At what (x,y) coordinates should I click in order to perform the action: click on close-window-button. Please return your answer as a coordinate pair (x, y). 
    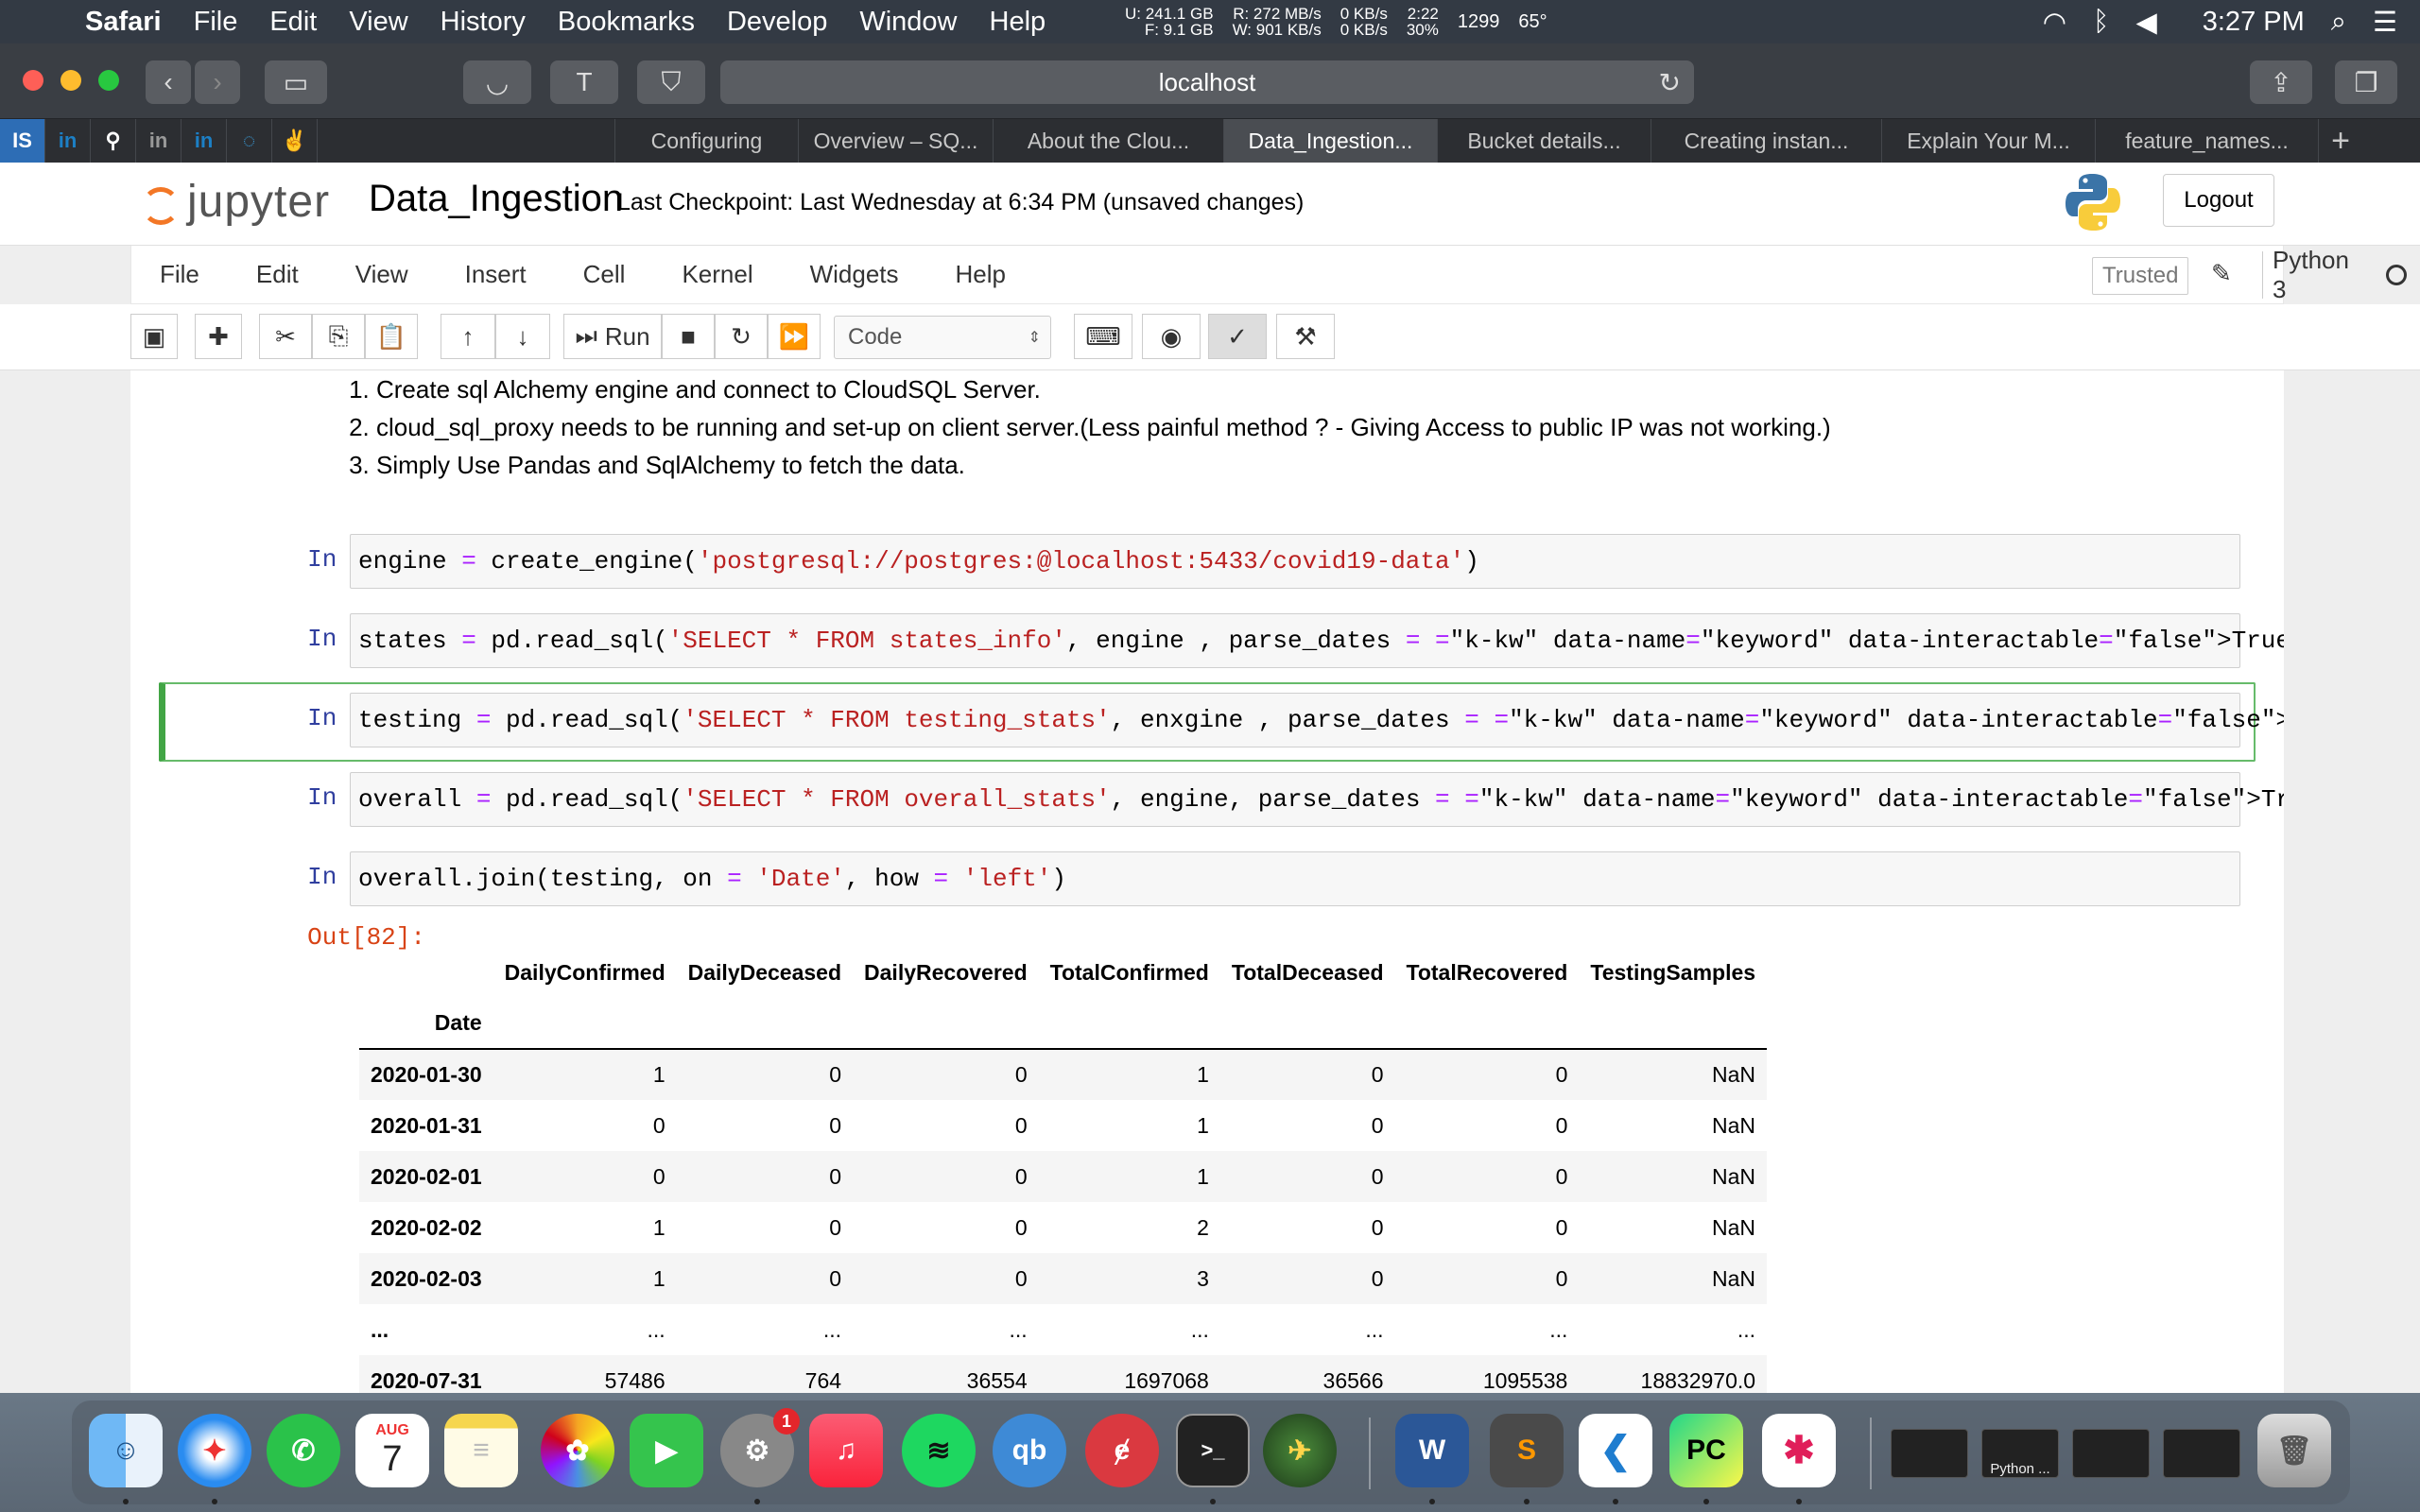
    Looking at the image, I should click on (33, 80).